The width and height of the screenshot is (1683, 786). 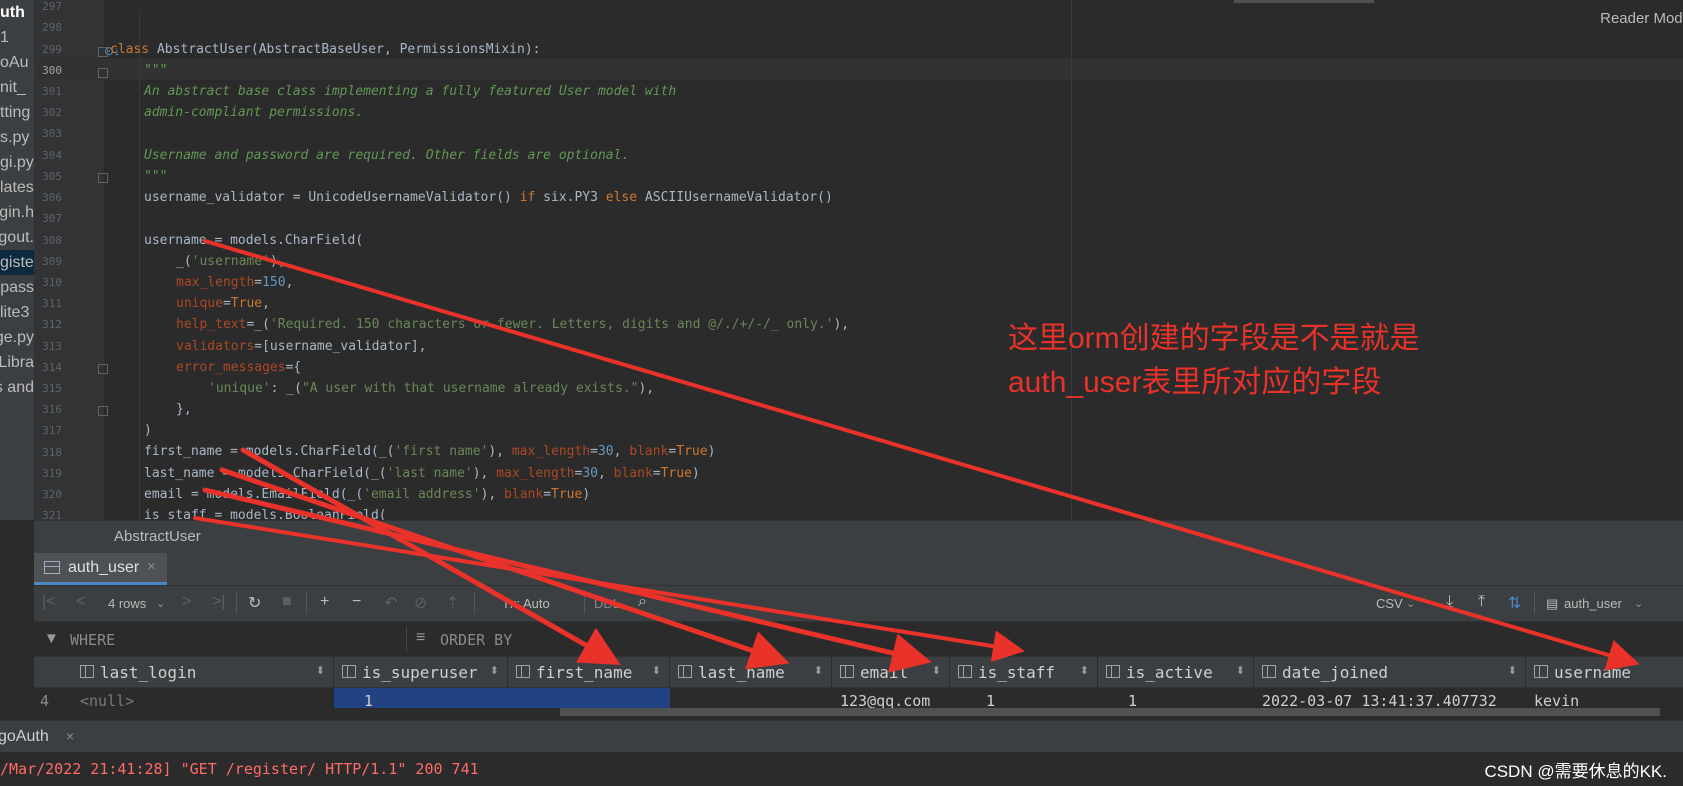 I want to click on column-header-last-name: last_name ⬍, so click(x=751, y=672).